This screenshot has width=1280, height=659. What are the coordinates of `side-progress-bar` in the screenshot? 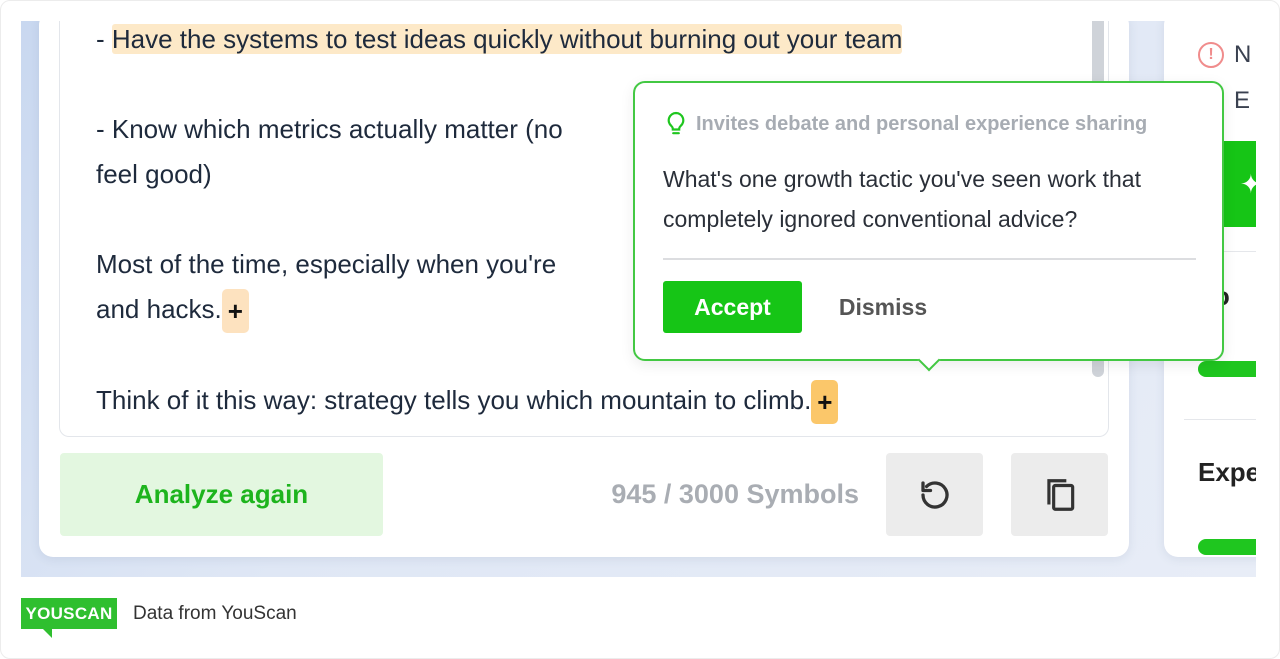 It's located at (1227, 369).